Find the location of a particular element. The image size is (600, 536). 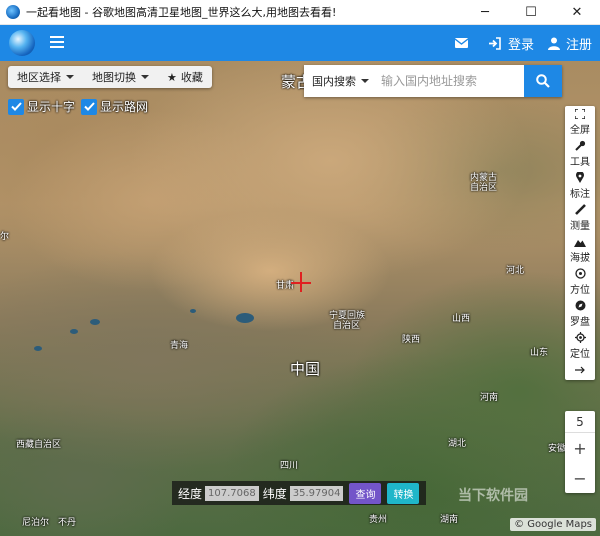

register-button: 注册 is located at coordinates (569, 43).